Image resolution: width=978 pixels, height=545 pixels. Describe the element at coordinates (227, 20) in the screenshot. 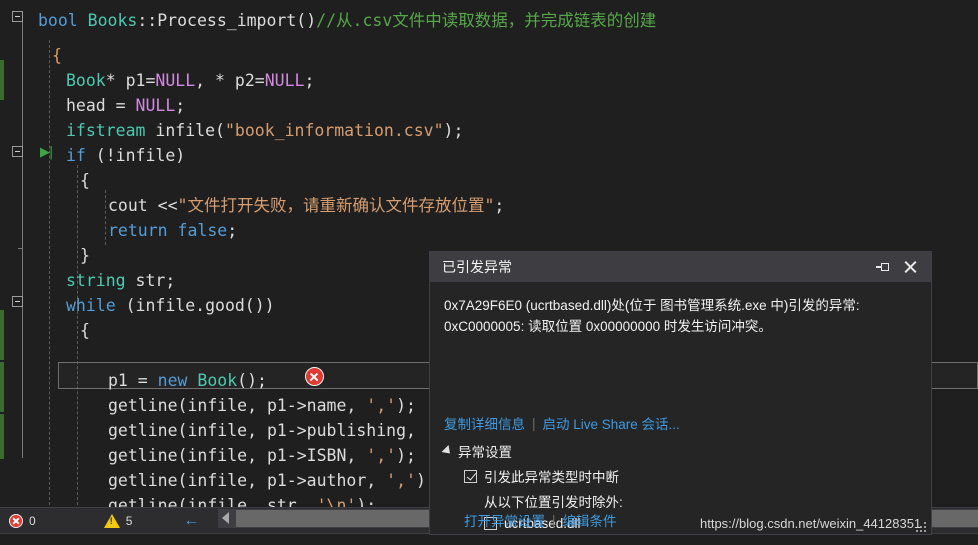

I see `code-token: Process_import` at that location.